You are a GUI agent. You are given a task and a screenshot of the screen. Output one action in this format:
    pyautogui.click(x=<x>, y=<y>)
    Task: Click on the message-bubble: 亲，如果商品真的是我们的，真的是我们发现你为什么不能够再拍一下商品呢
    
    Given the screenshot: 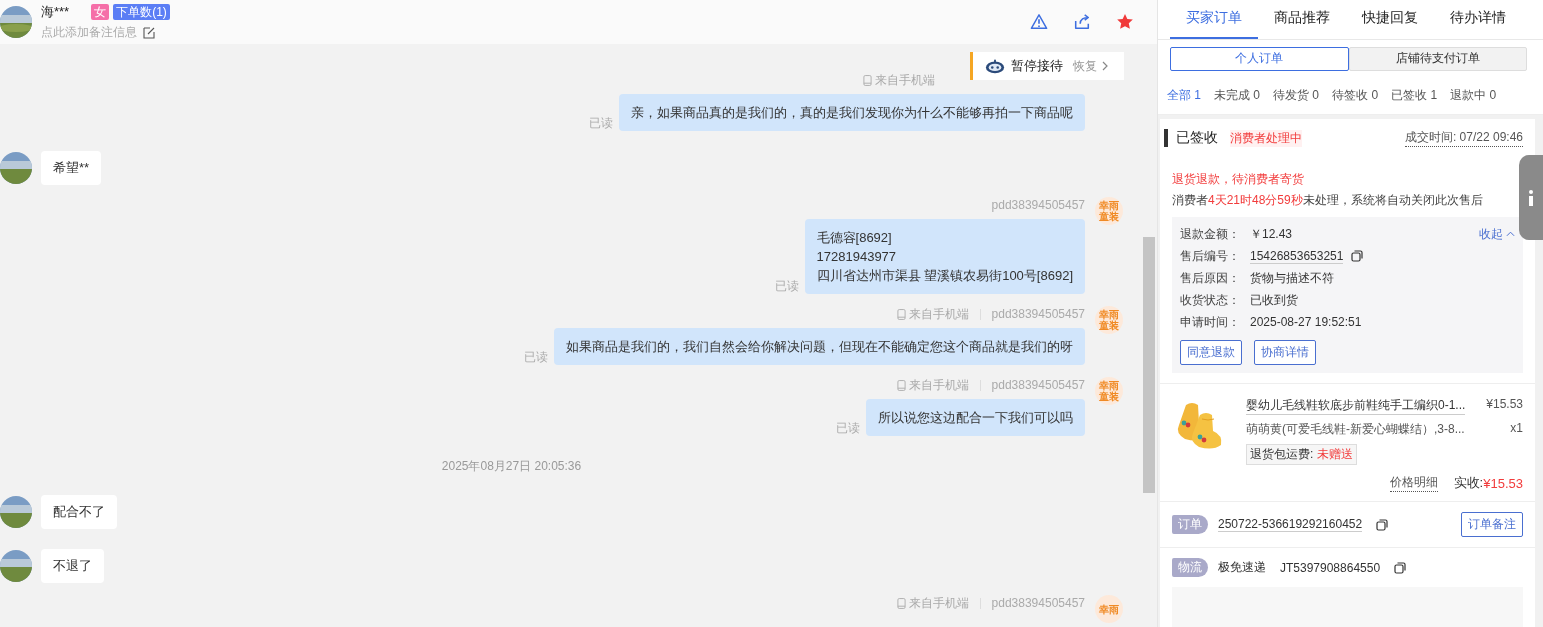 What is the action you would take?
    pyautogui.click(x=852, y=112)
    